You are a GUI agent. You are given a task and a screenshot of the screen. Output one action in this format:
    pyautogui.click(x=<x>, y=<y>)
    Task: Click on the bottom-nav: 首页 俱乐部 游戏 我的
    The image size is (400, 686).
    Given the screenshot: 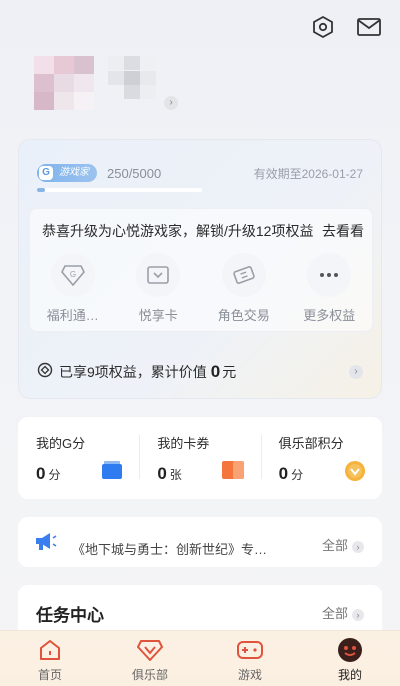 What is the action you would take?
    pyautogui.click(x=200, y=658)
    